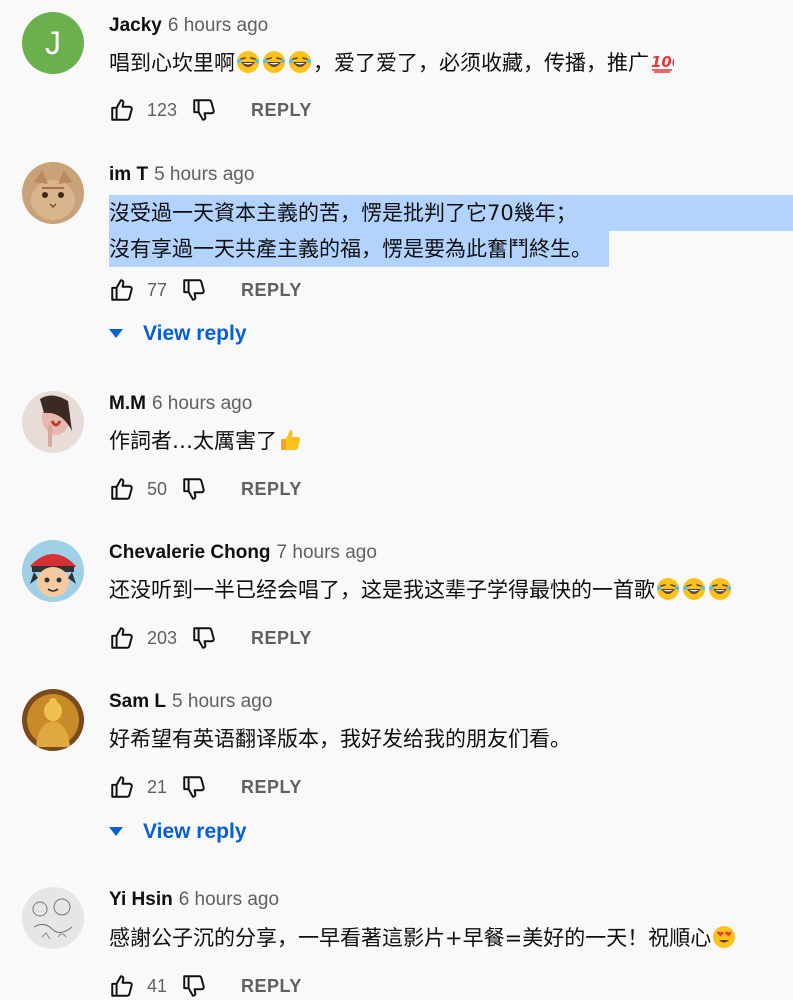  Describe the element at coordinates (157, 786) in the screenshot. I see `like-count: 21` at that location.